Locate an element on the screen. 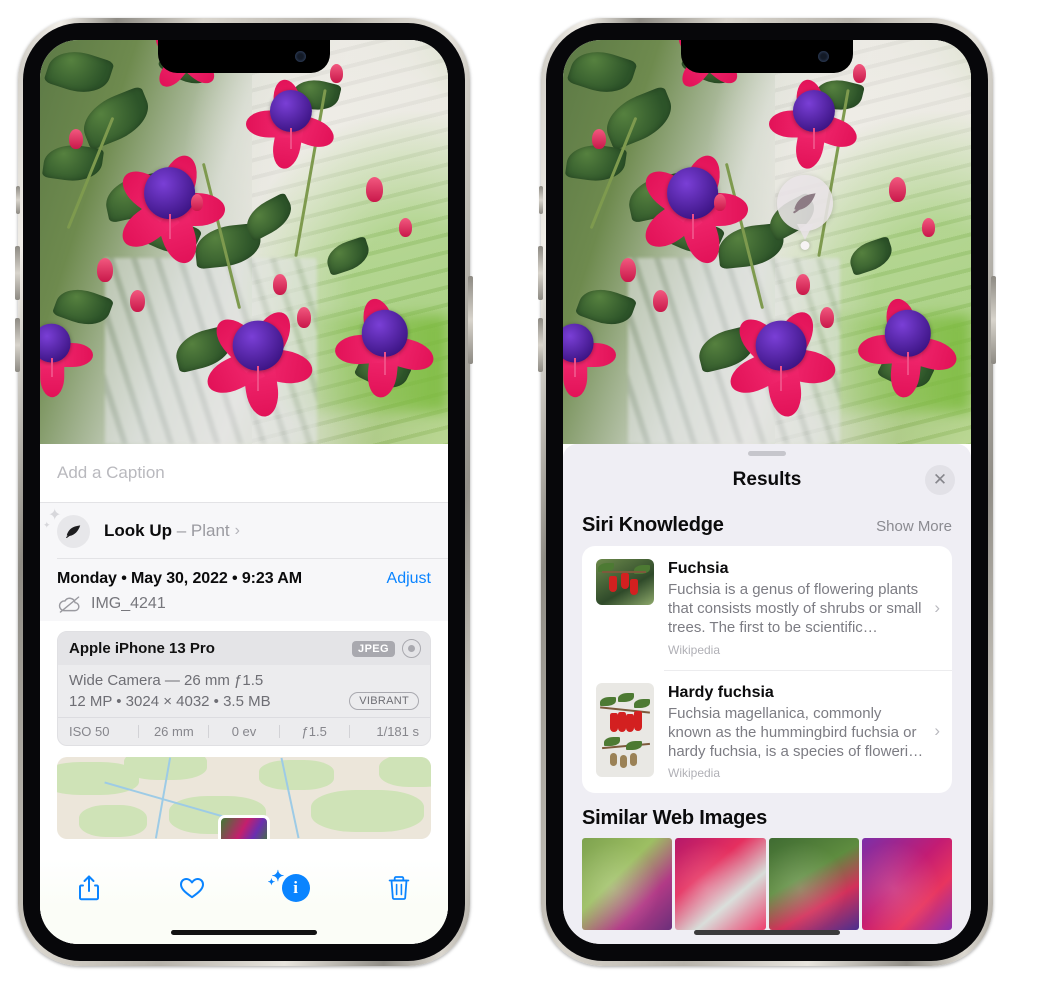 The width and height of the screenshot is (1055, 985). look-up-label: Look Up – Plant is located at coordinates (167, 531).